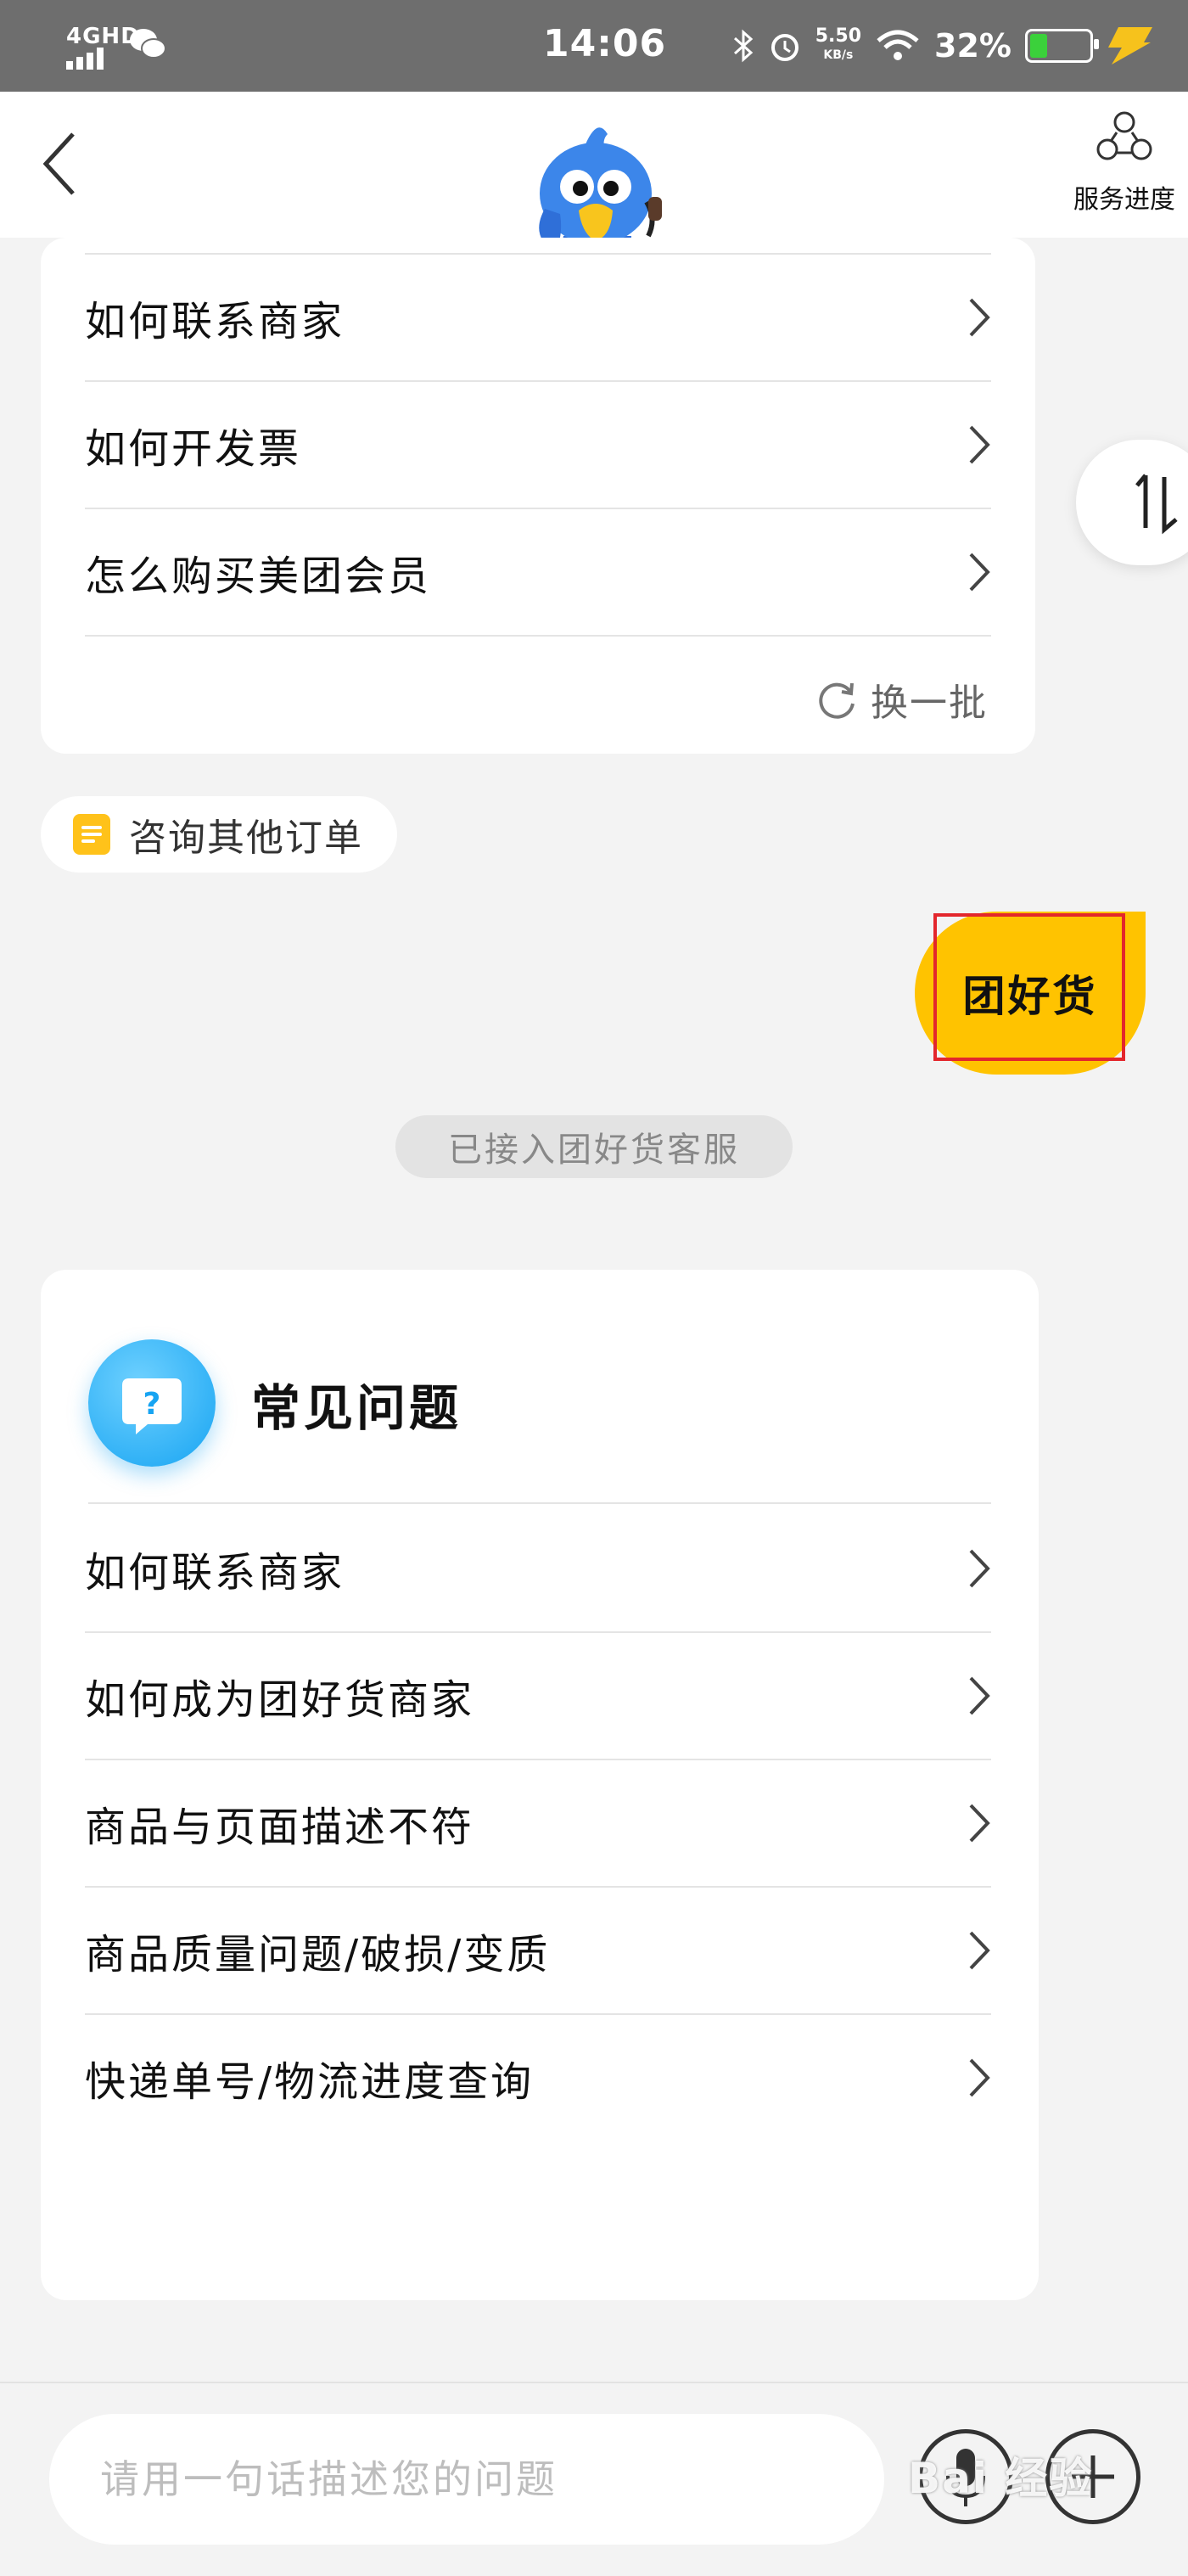 This screenshot has height=2576, width=1188. Describe the element at coordinates (85, 59) in the screenshot. I see `signal-icon` at that location.